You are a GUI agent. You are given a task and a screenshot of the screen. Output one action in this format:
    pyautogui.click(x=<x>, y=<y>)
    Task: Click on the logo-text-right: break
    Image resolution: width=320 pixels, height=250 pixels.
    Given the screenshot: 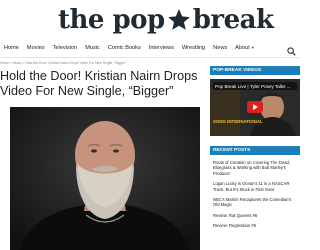 What is the action you would take?
    pyautogui.click(x=233, y=20)
    